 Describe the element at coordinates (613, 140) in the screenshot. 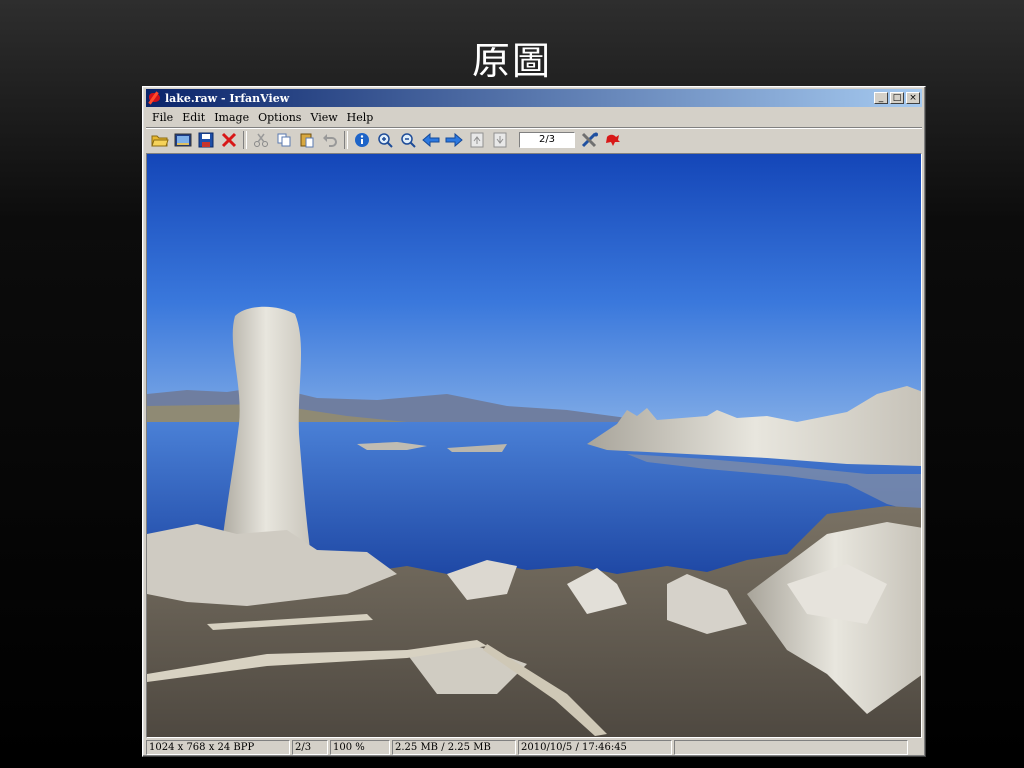

I see `exit-icon` at that location.